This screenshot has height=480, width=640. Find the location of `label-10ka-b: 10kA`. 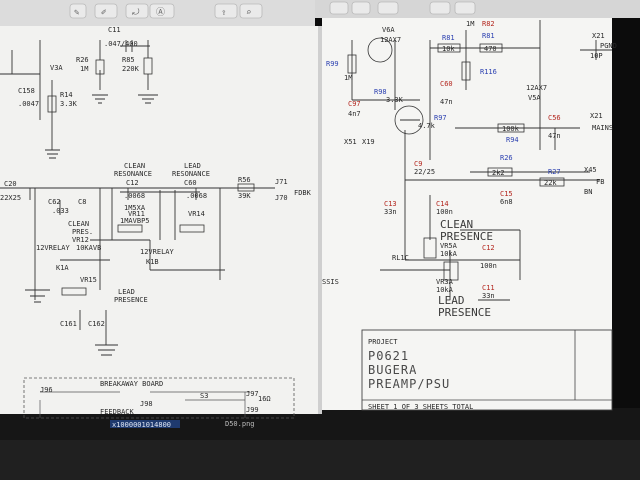

label-10ka-b: 10kA is located at coordinates (445, 290).